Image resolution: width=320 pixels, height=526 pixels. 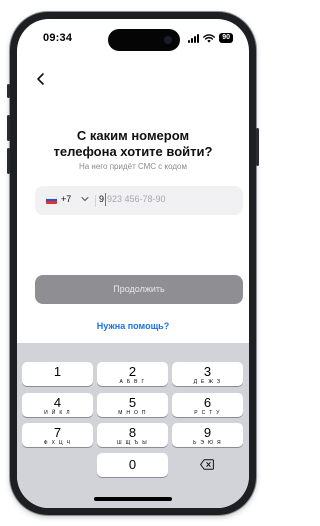 I want to click on key-8: 8 Ш Щ Ъ Ы, so click(x=132, y=435).